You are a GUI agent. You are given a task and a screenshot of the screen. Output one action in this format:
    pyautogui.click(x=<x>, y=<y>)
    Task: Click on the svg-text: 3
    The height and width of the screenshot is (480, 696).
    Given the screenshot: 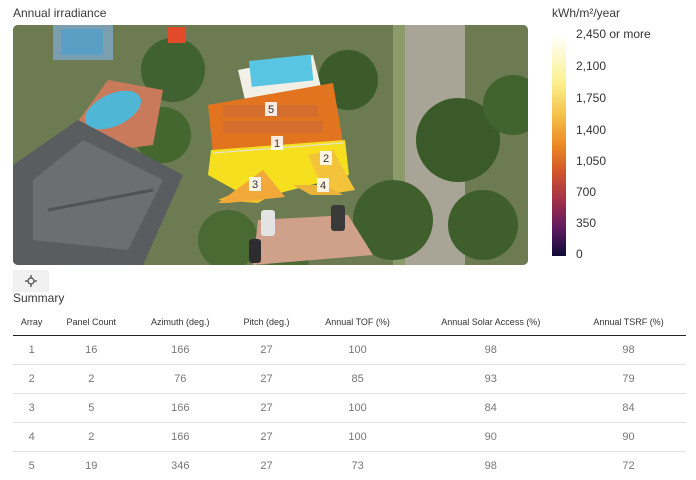 What is the action you would take?
    pyautogui.click(x=255, y=185)
    